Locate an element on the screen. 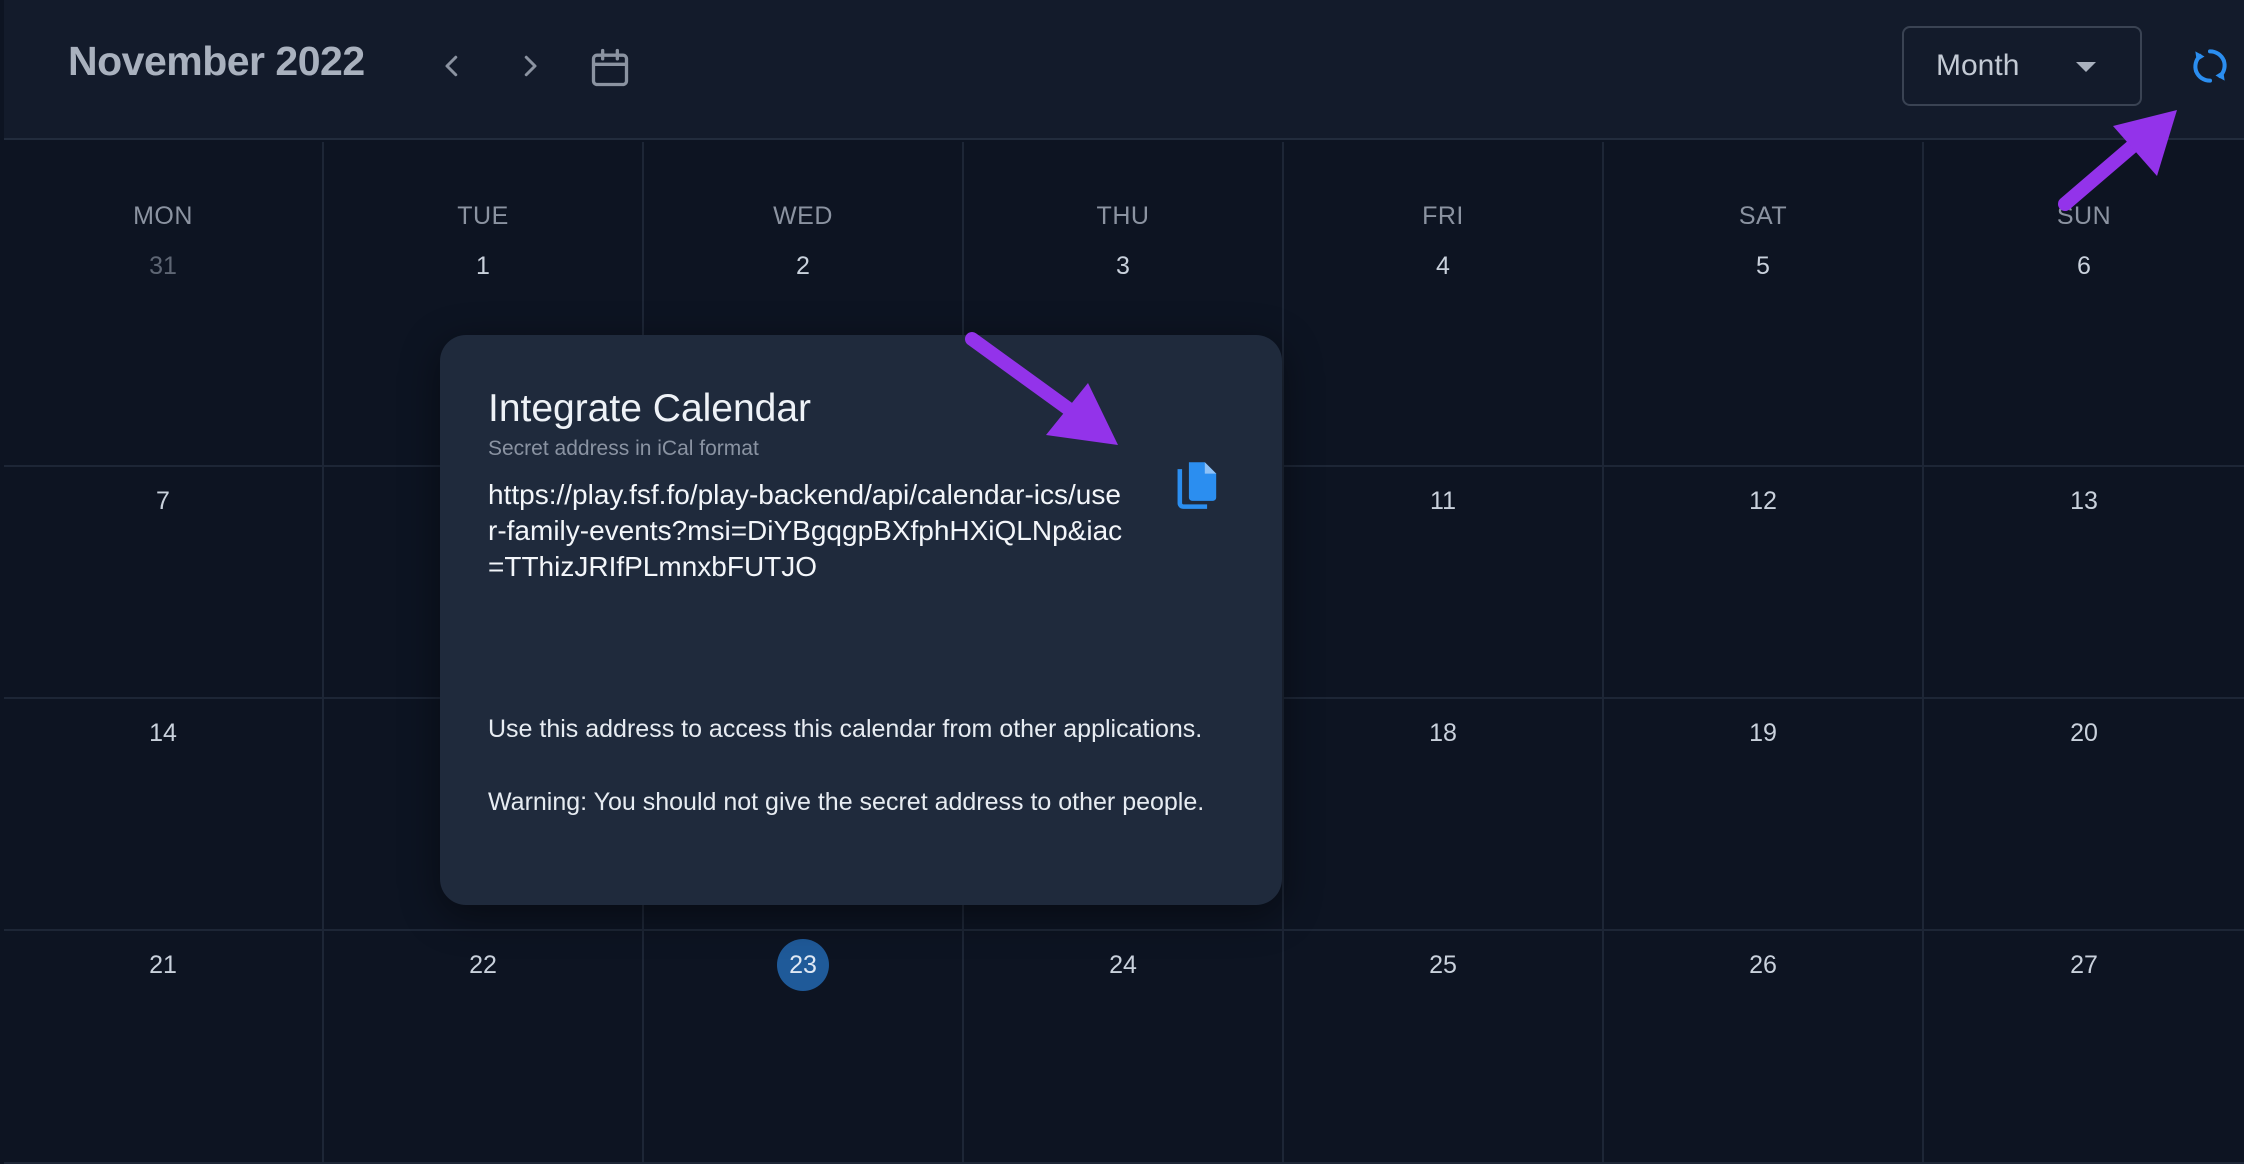 This screenshot has width=2244, height=1164. weekday-header: FRI is located at coordinates (1443, 216).